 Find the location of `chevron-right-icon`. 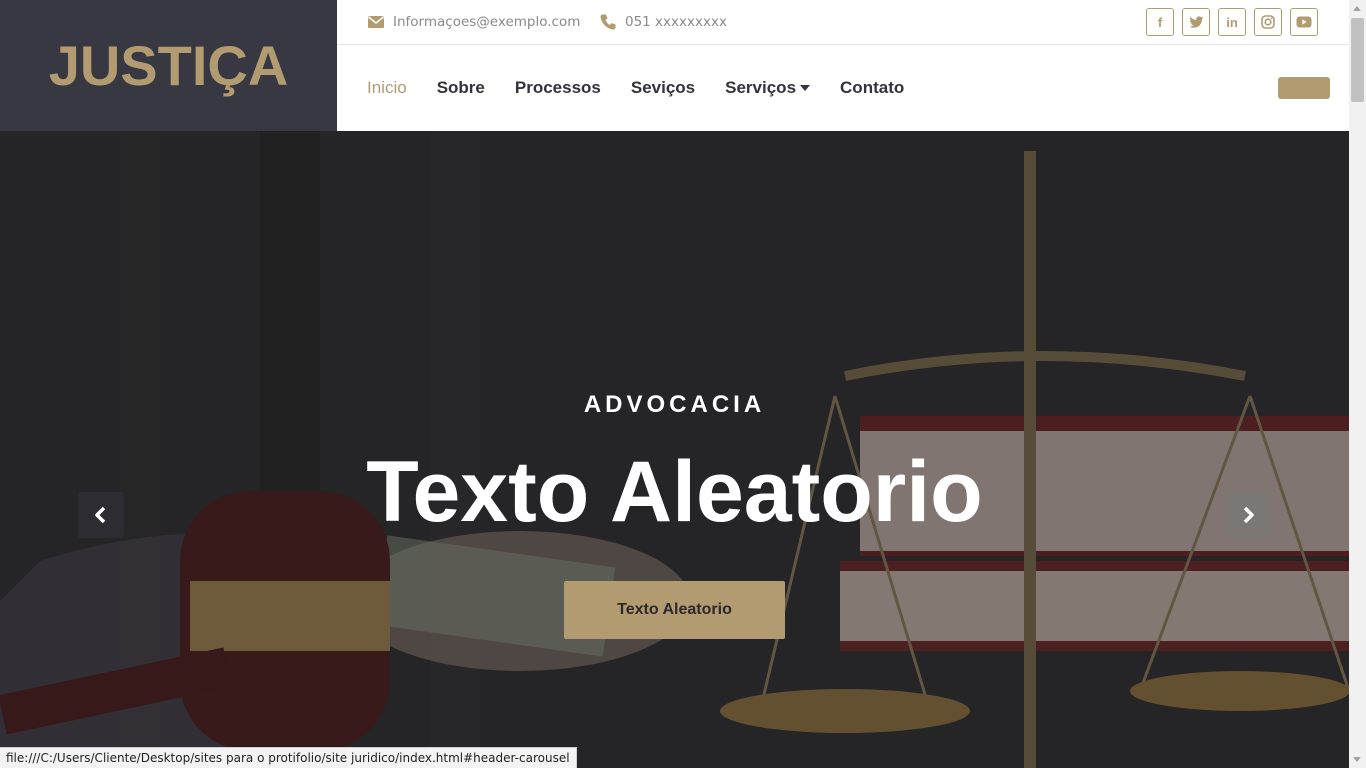

chevron-right-icon is located at coordinates (1248, 515).